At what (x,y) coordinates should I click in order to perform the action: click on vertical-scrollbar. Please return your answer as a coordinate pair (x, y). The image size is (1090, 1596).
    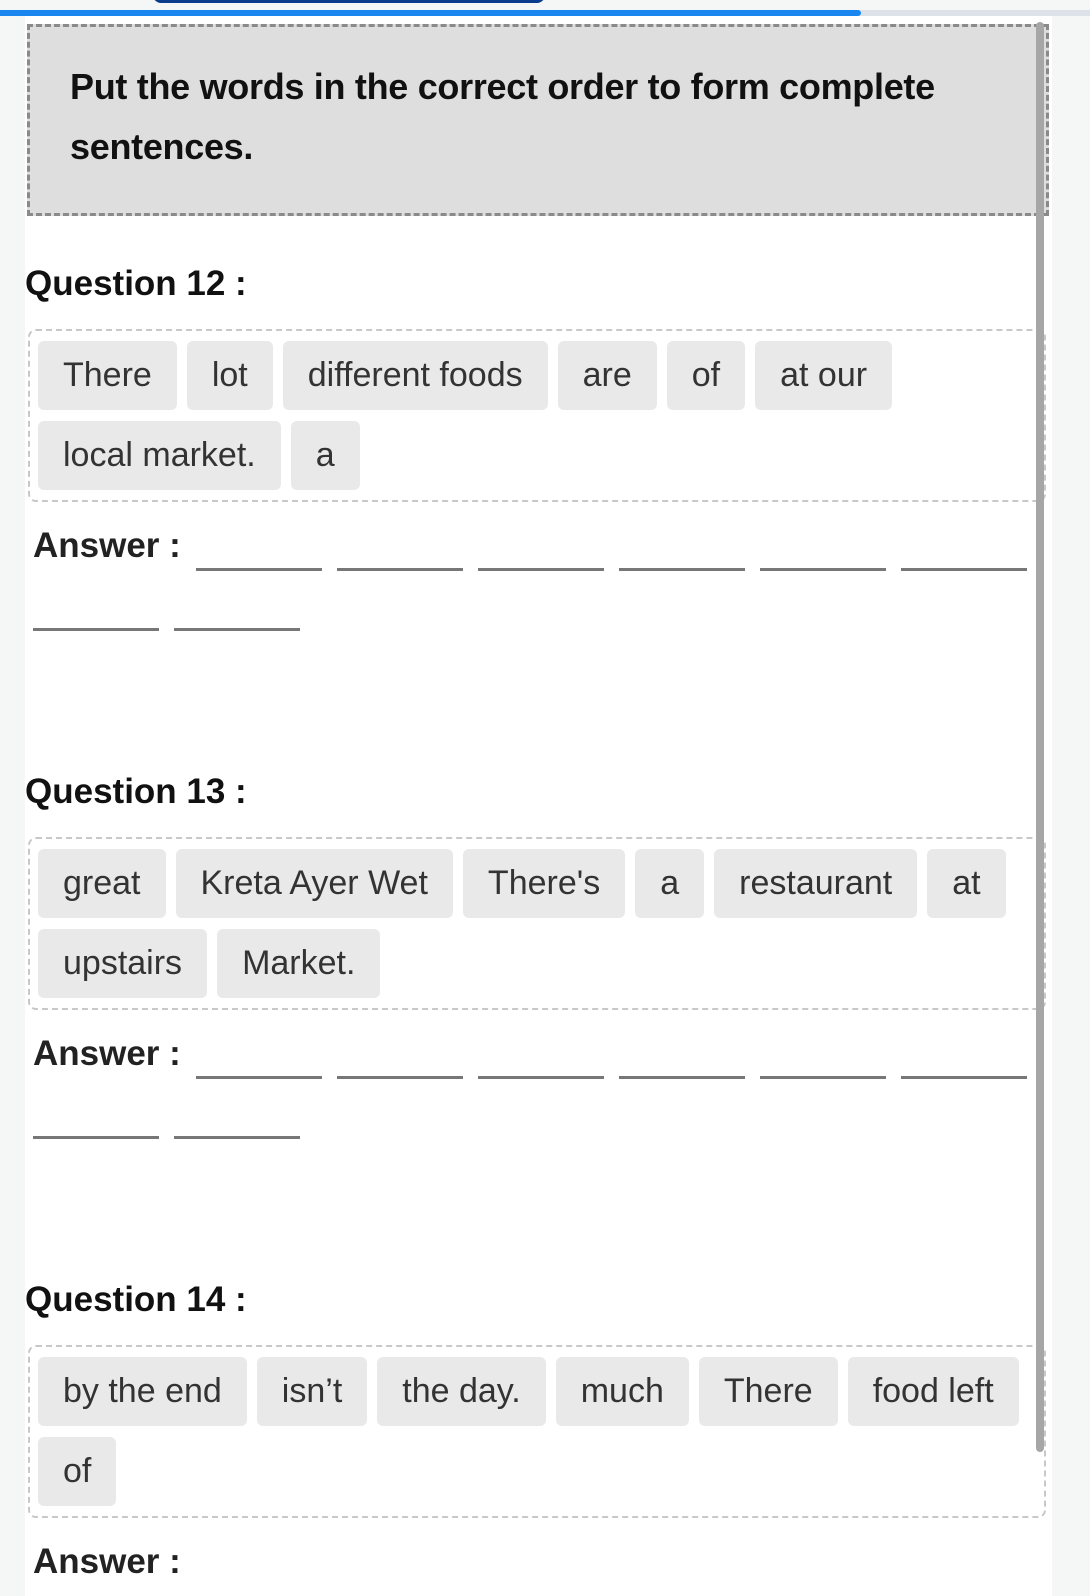
    Looking at the image, I should click on (1040, 737).